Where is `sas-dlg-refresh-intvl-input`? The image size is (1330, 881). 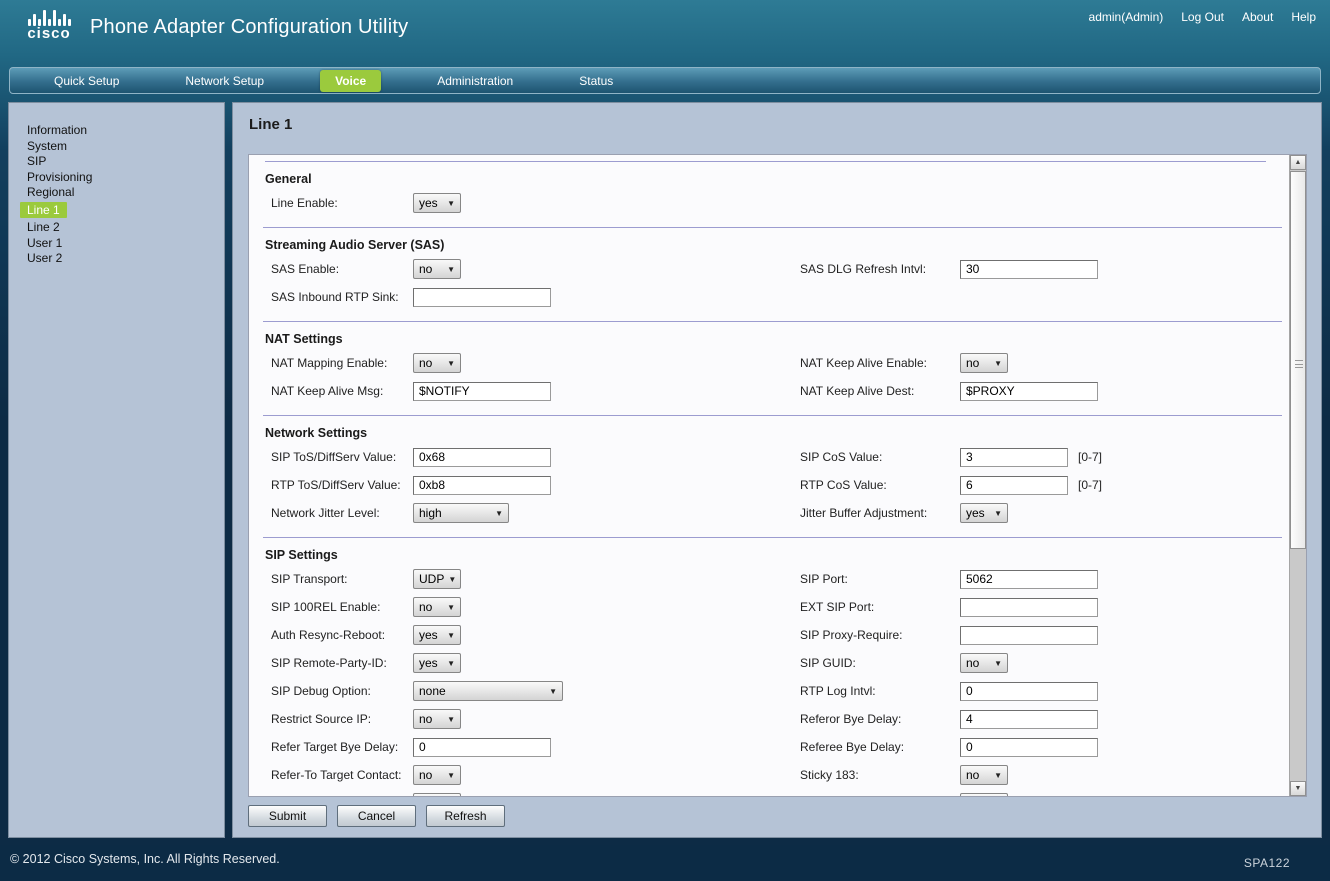
sas-dlg-refresh-intvl-input is located at coordinates (1029, 269).